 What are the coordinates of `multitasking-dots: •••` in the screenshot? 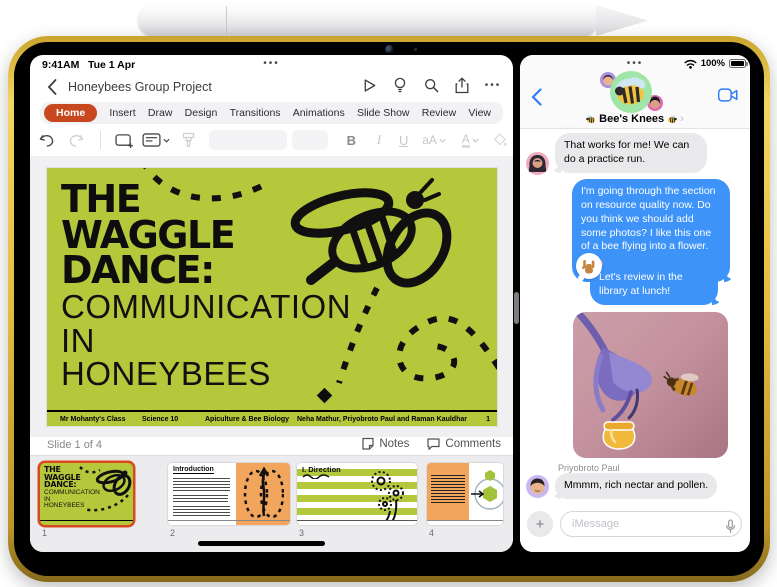 It's located at (271, 63).